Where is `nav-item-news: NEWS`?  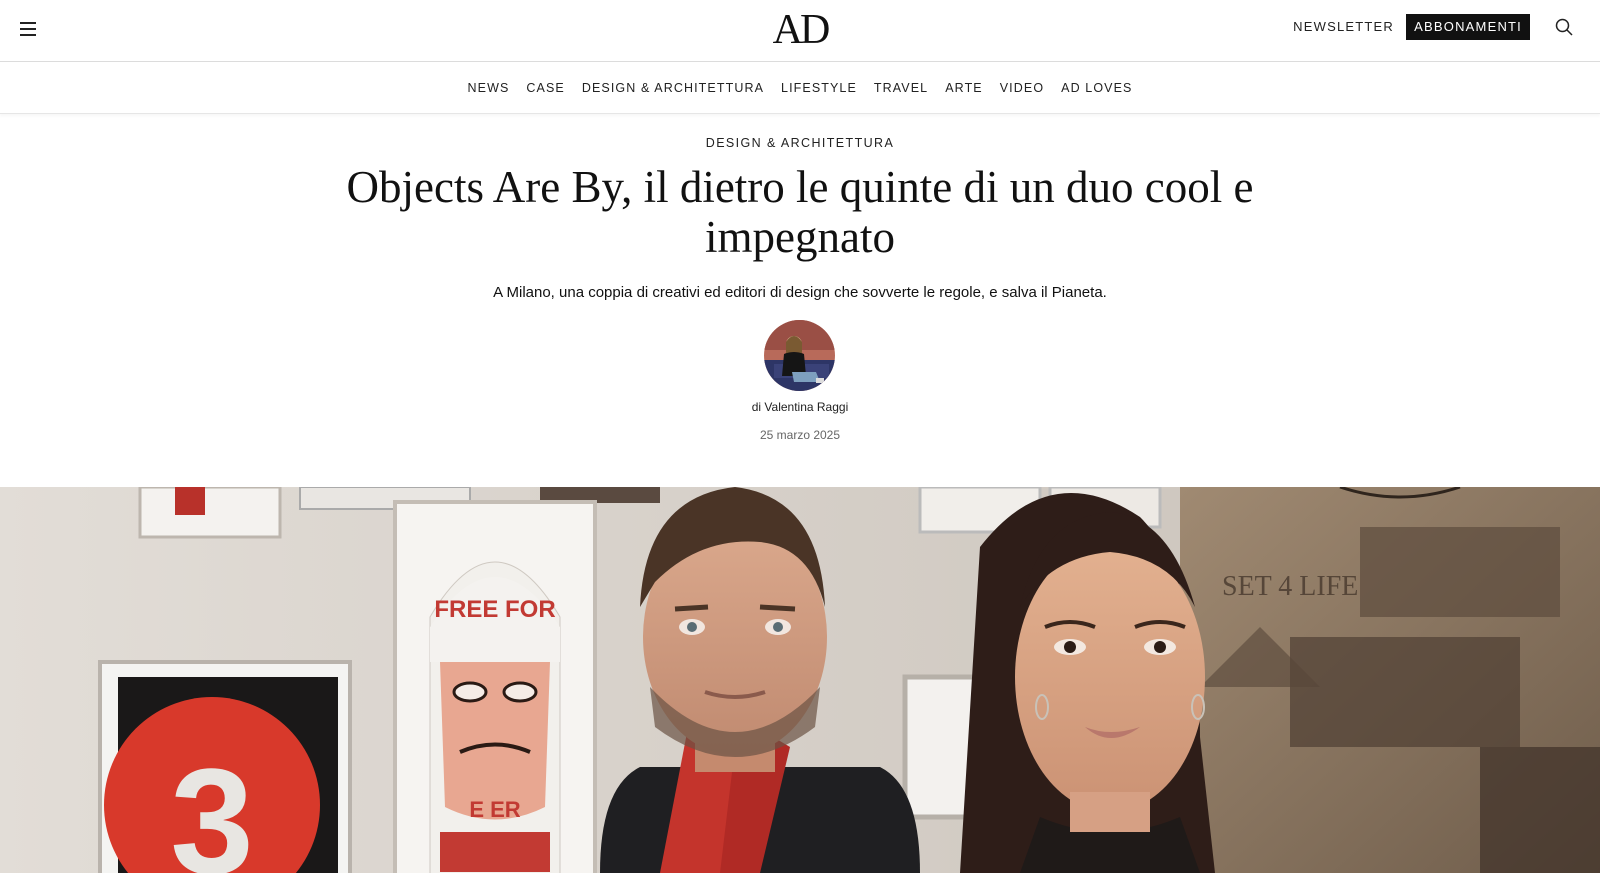 nav-item-news: NEWS is located at coordinates (489, 88).